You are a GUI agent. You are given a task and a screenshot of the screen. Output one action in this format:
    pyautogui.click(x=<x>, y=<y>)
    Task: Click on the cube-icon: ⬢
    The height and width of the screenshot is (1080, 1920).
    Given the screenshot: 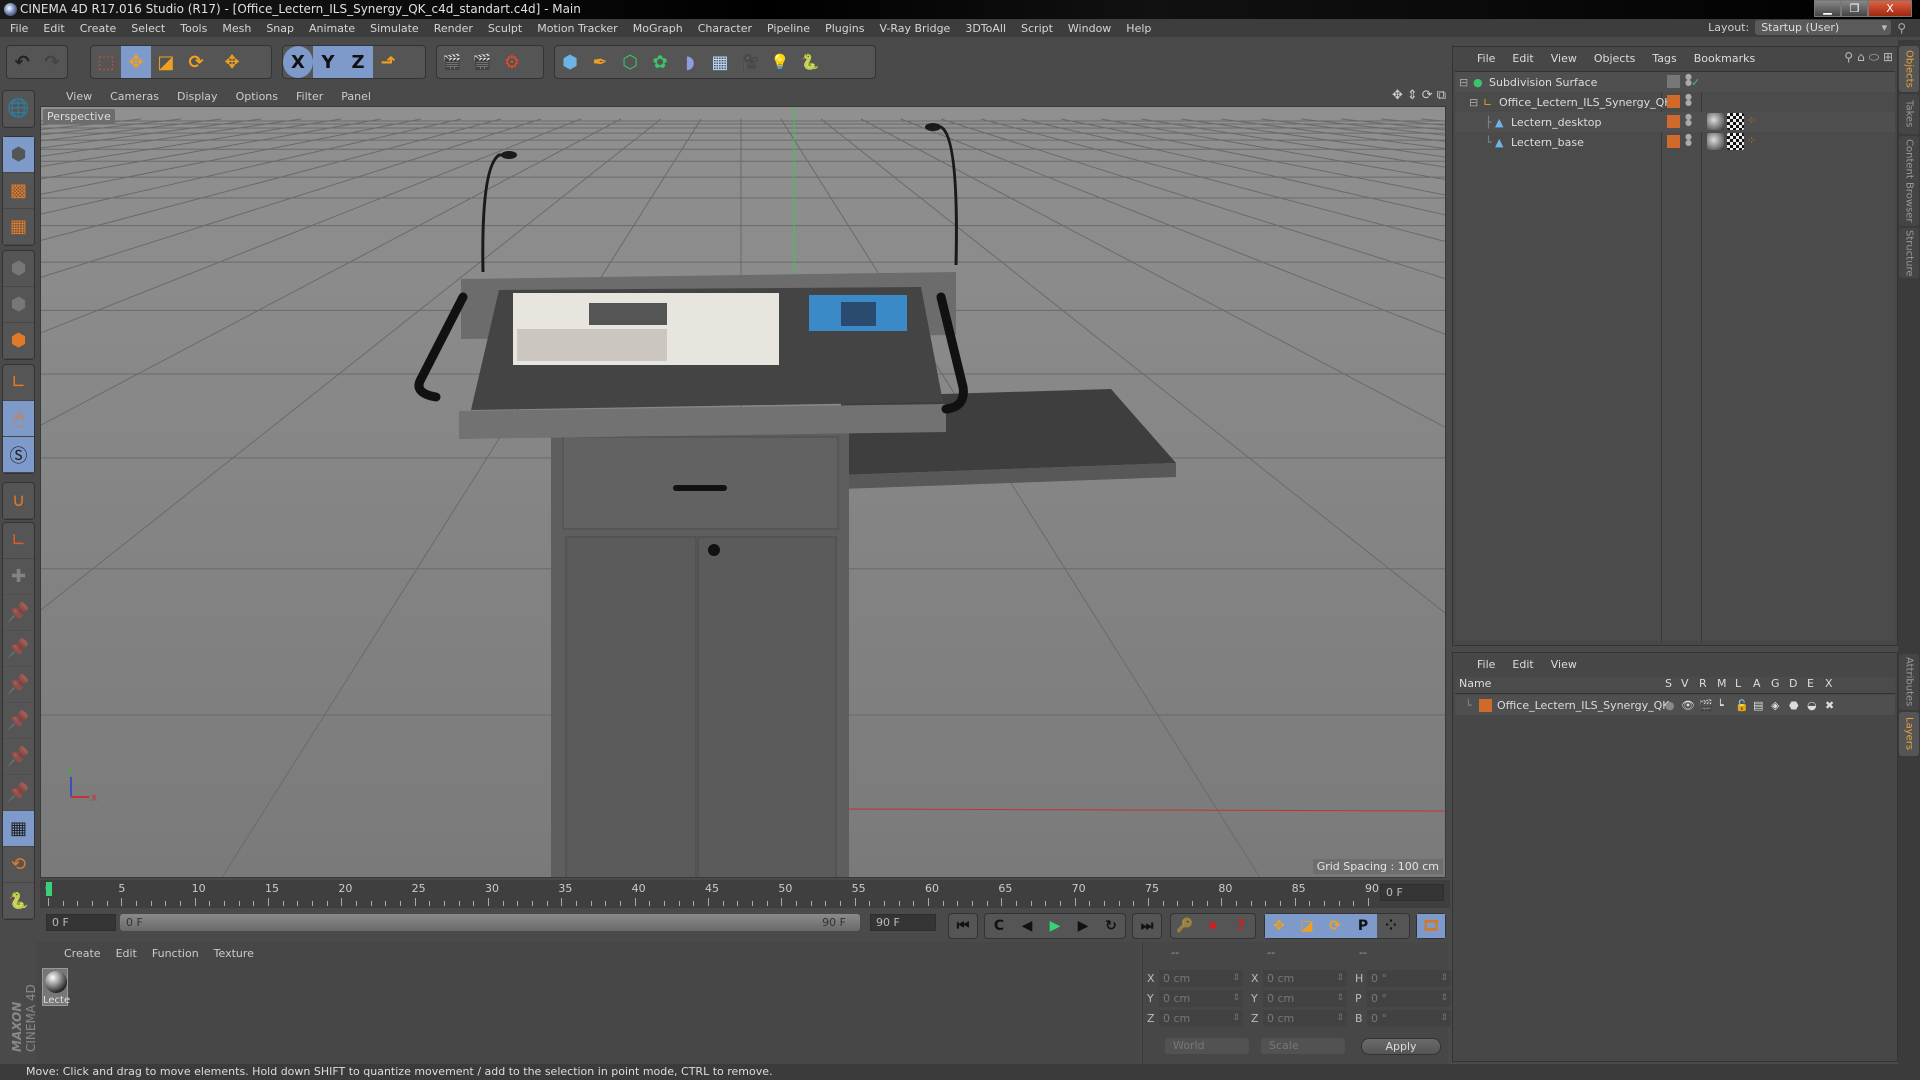 What is the action you would take?
    pyautogui.click(x=570, y=62)
    